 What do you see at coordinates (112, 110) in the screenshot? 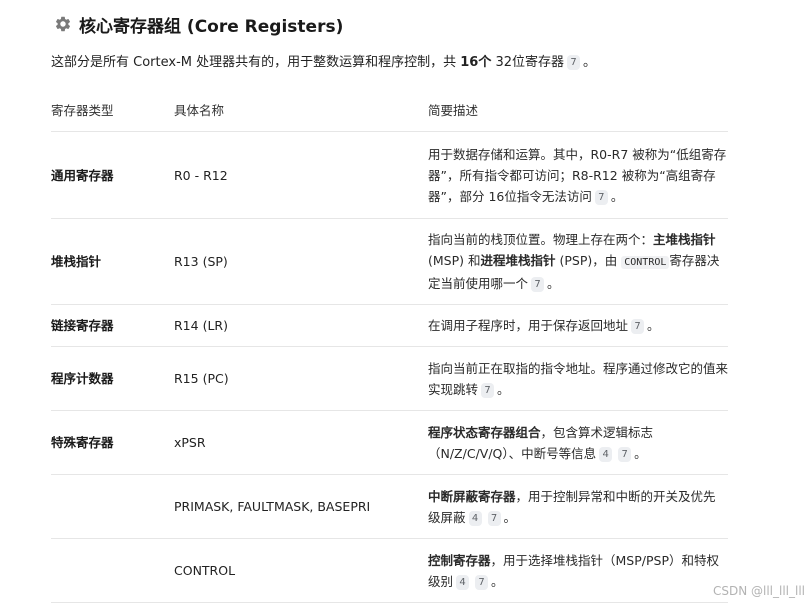
I see `header-register-type: 寄存器类型` at bounding box center [112, 110].